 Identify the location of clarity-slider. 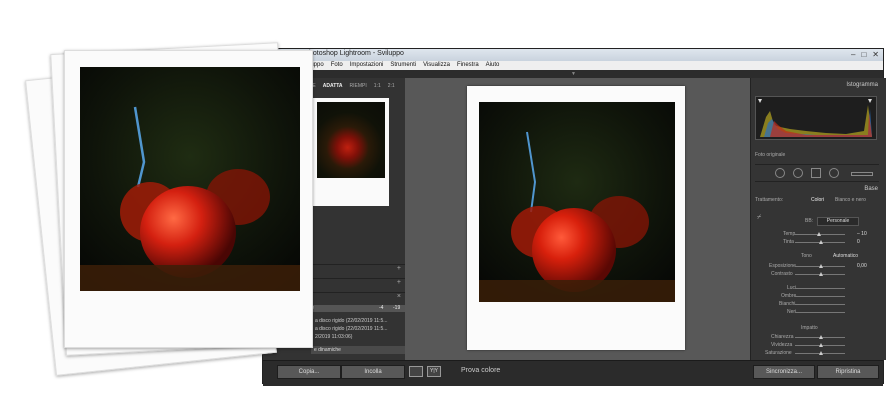
(820, 337).